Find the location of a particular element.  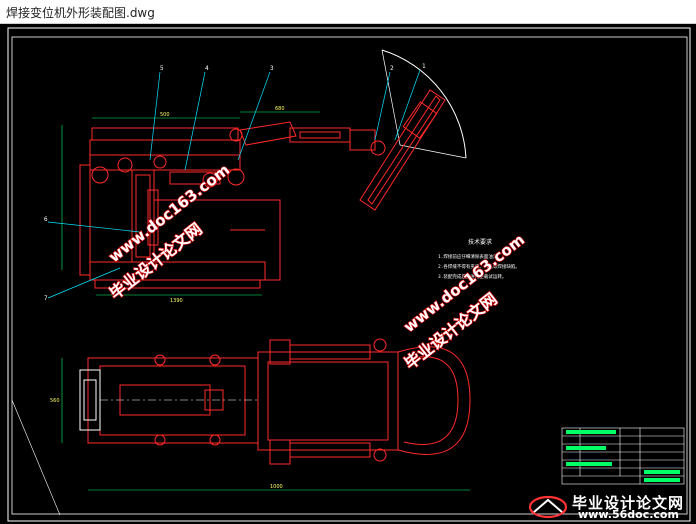

plan-dimensions is located at coordinates (265, 424).